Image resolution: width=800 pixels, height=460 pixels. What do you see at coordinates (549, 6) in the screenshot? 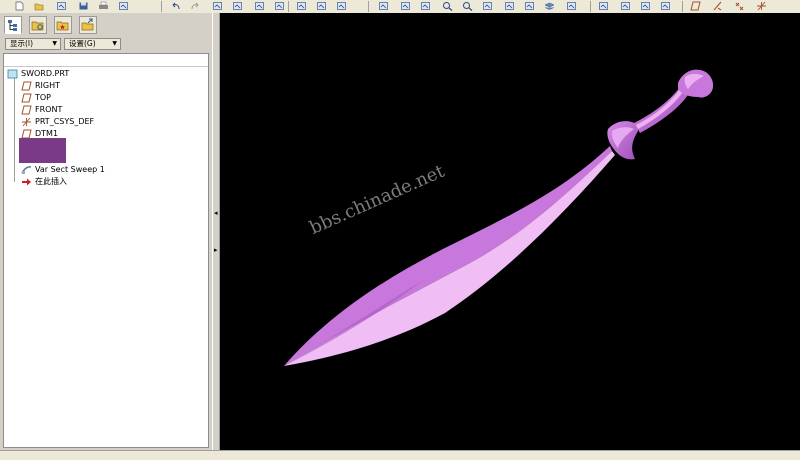
I see `layers-button` at bounding box center [549, 6].